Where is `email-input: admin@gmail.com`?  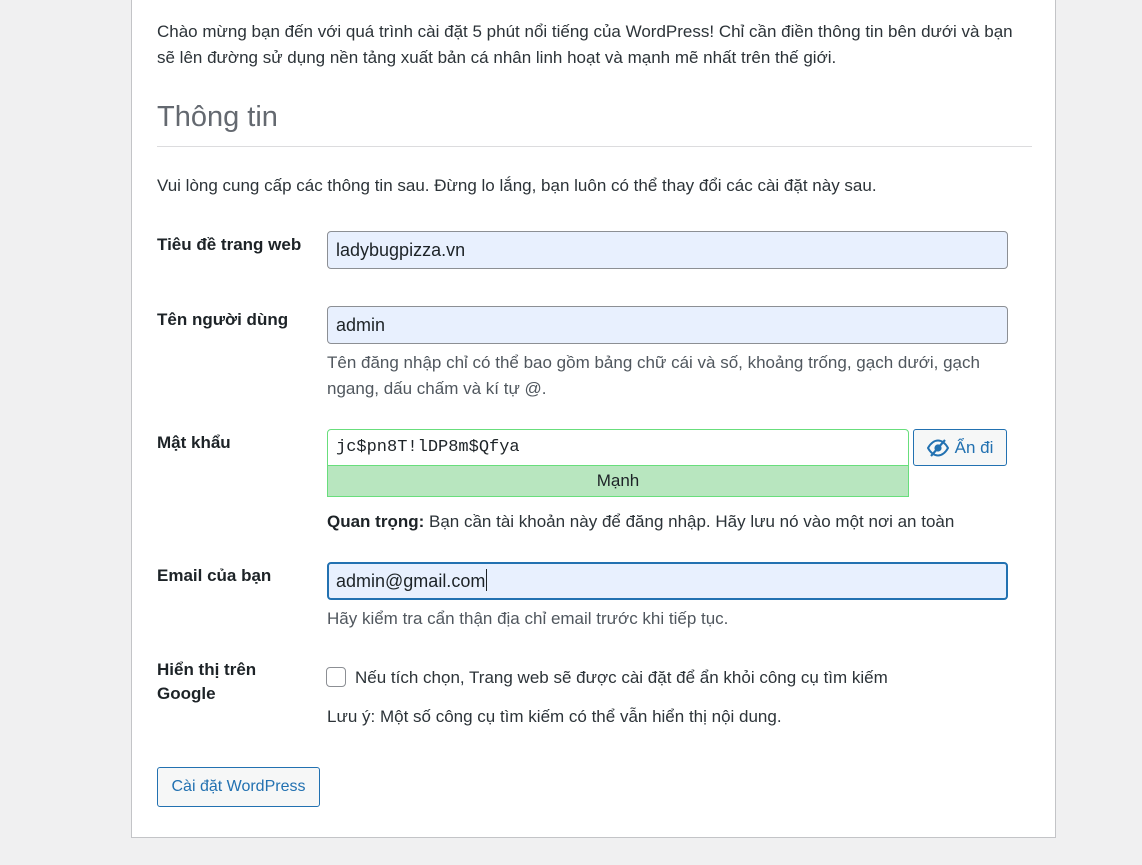
email-input: admin@gmail.com is located at coordinates (667, 581).